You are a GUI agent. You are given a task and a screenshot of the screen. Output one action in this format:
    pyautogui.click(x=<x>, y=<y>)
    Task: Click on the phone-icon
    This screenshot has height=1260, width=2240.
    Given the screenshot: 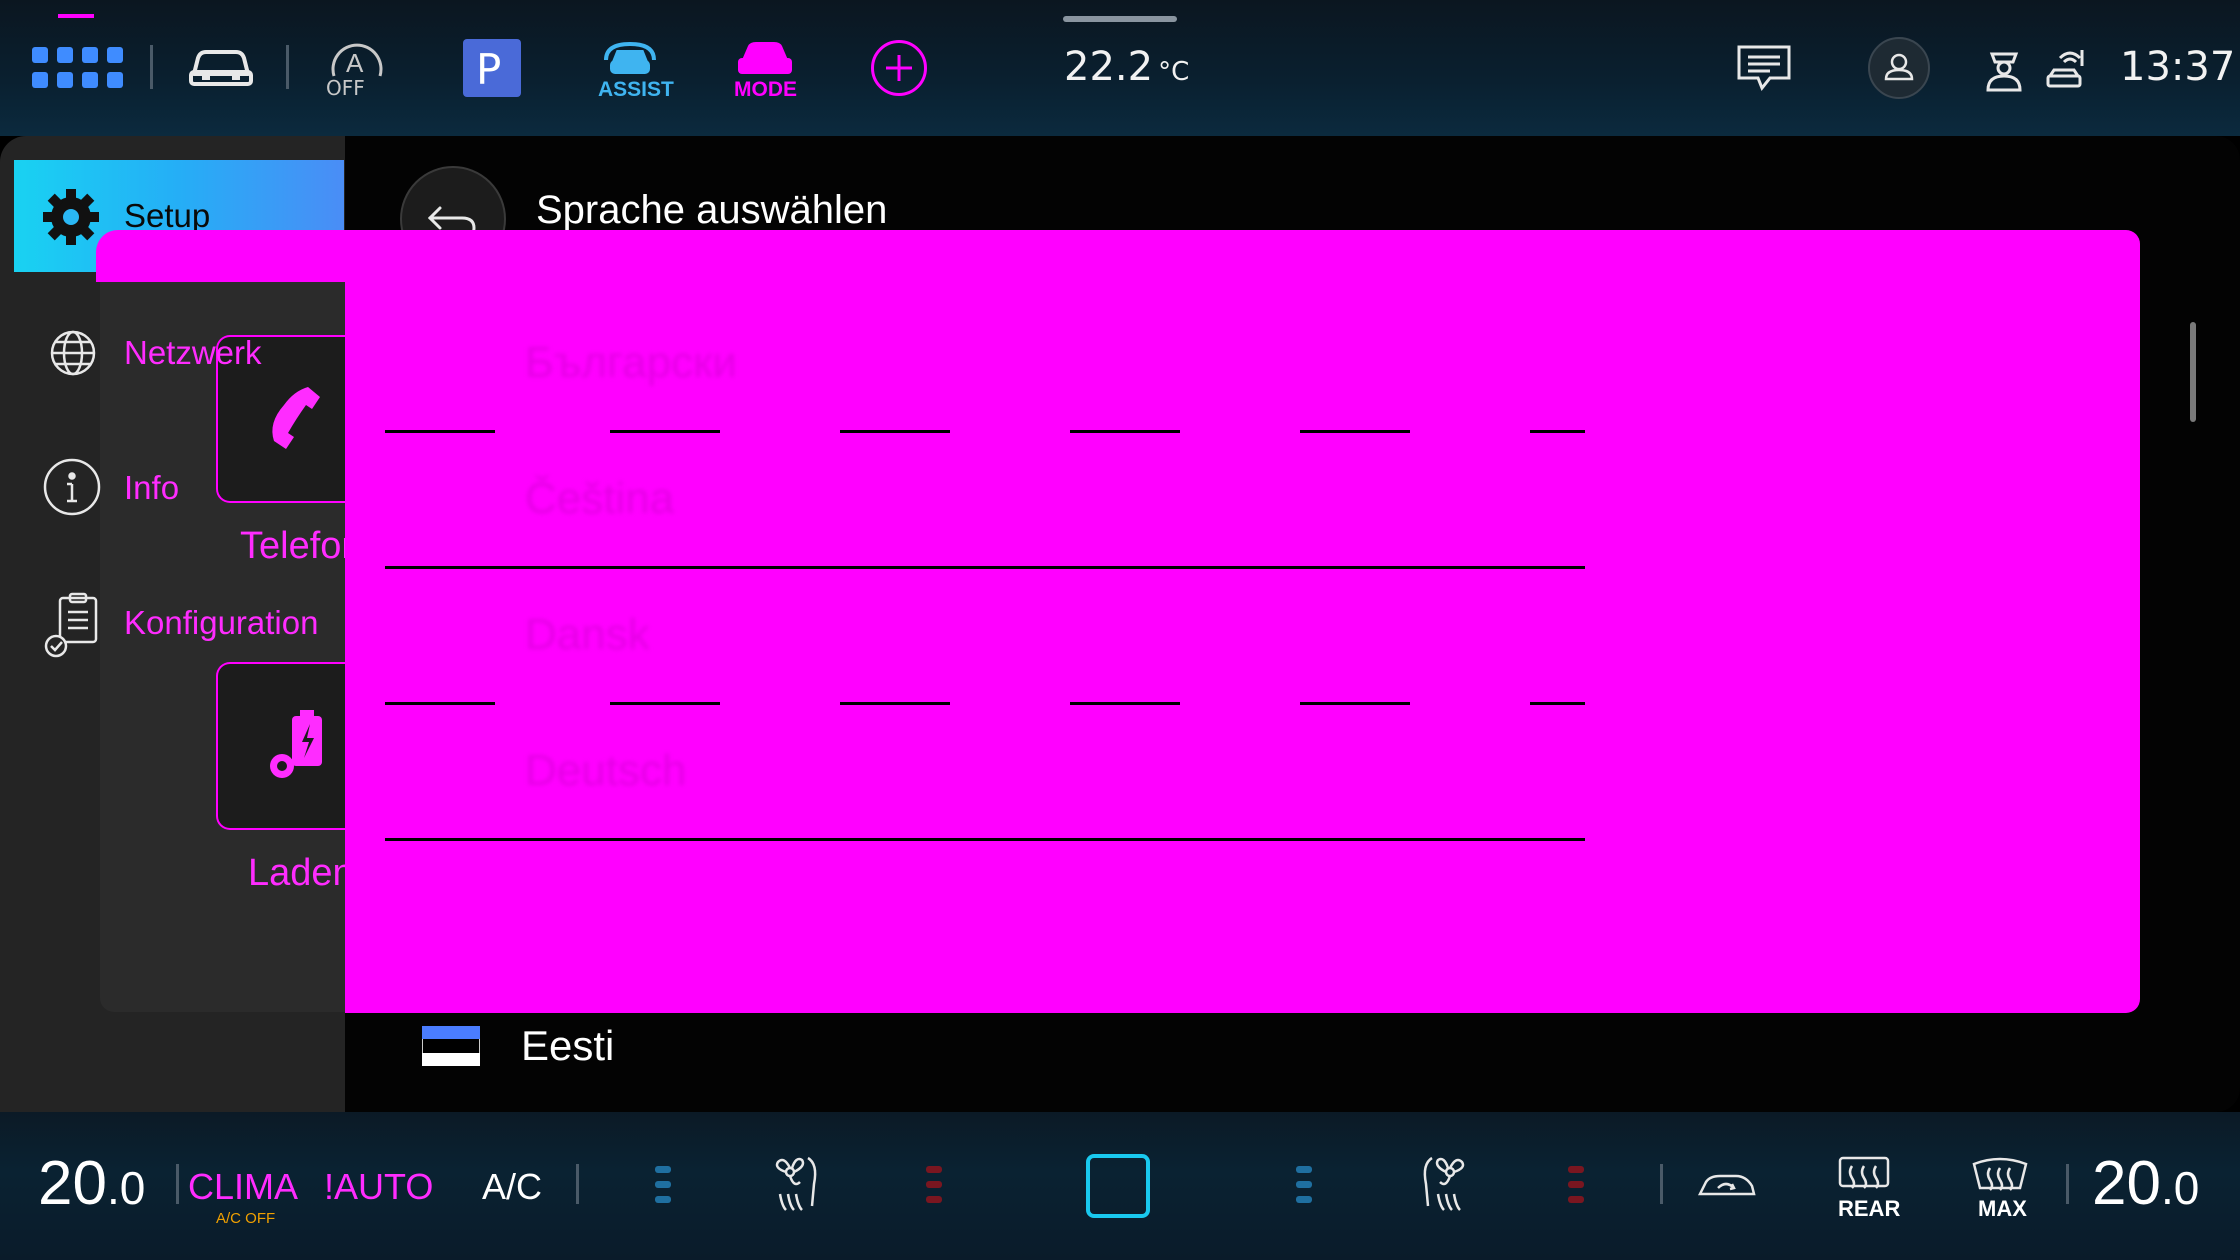 What is the action you would take?
    pyautogui.click(x=296, y=418)
    